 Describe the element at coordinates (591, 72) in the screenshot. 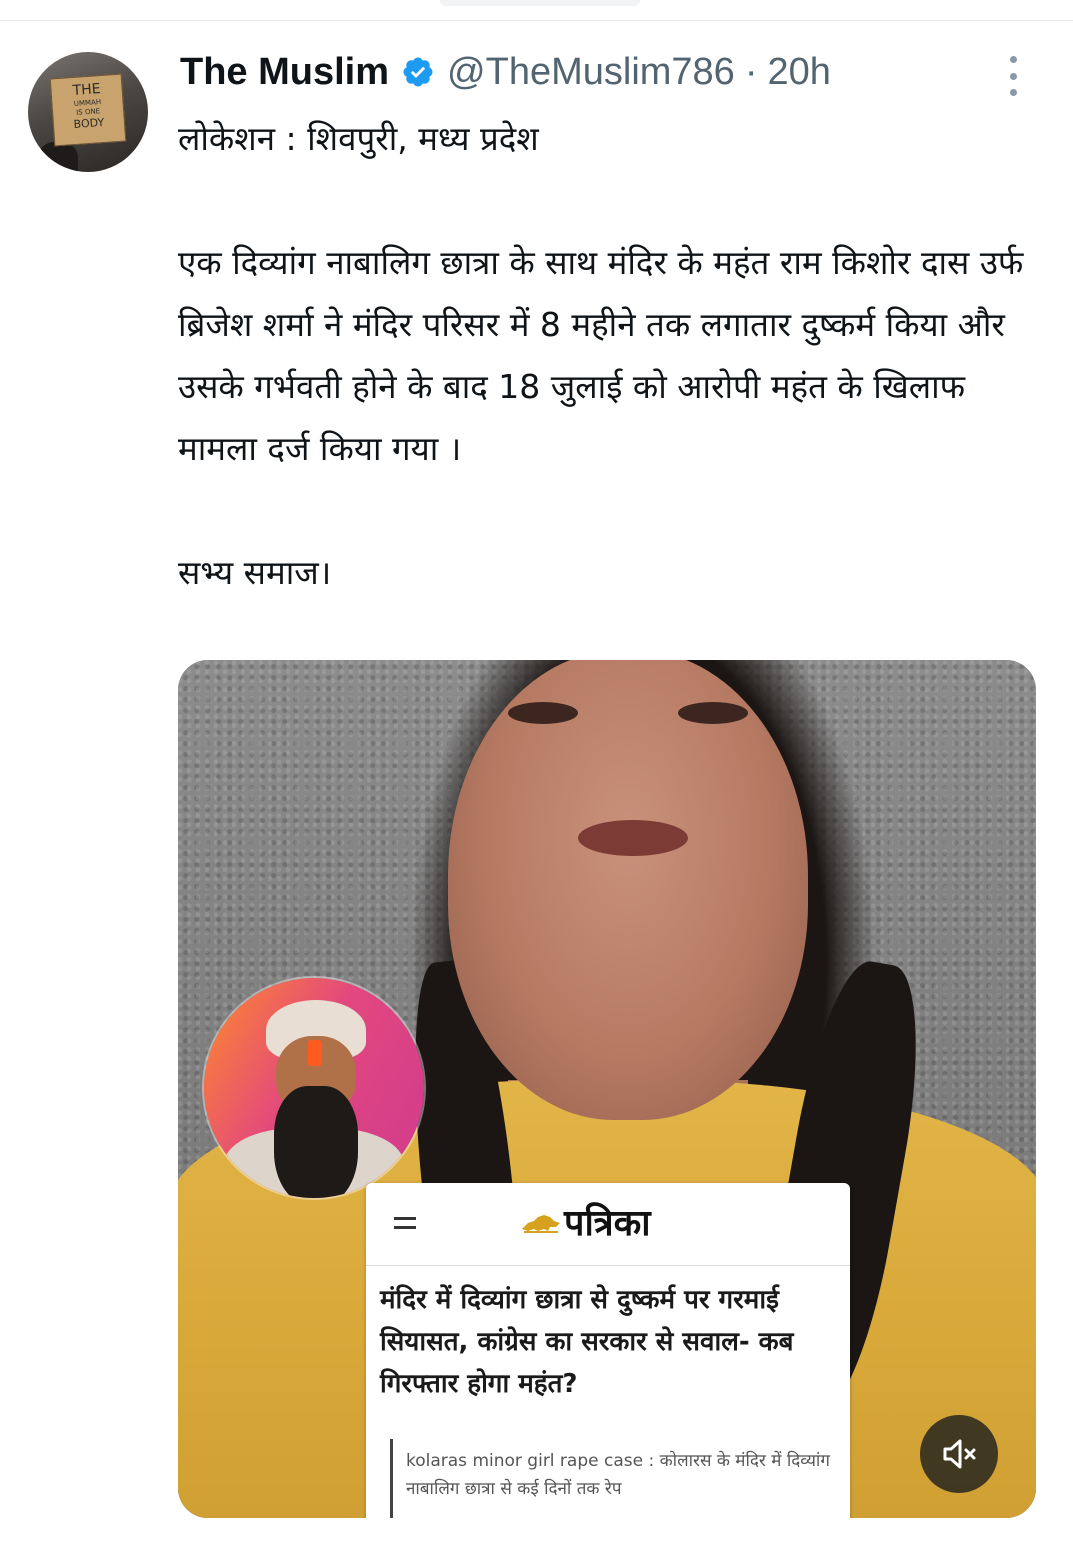

I see `handle: @TheMuslim786` at that location.